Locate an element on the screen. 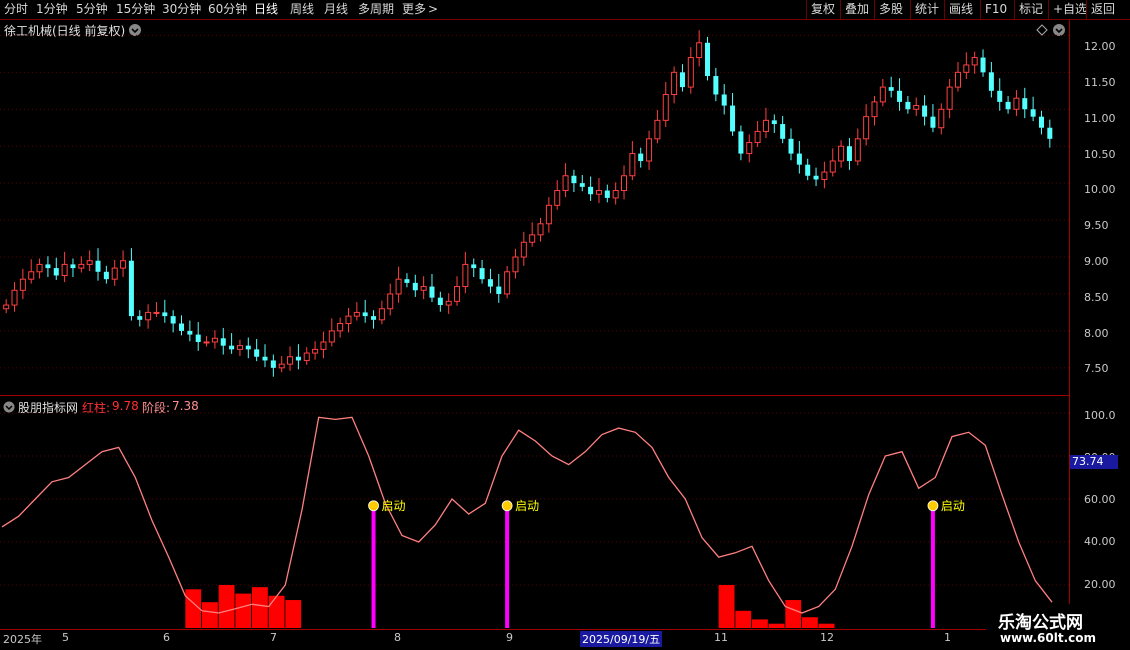 This screenshot has height=650, width=1130. price-tick: 8.50 is located at coordinates (1096, 297).